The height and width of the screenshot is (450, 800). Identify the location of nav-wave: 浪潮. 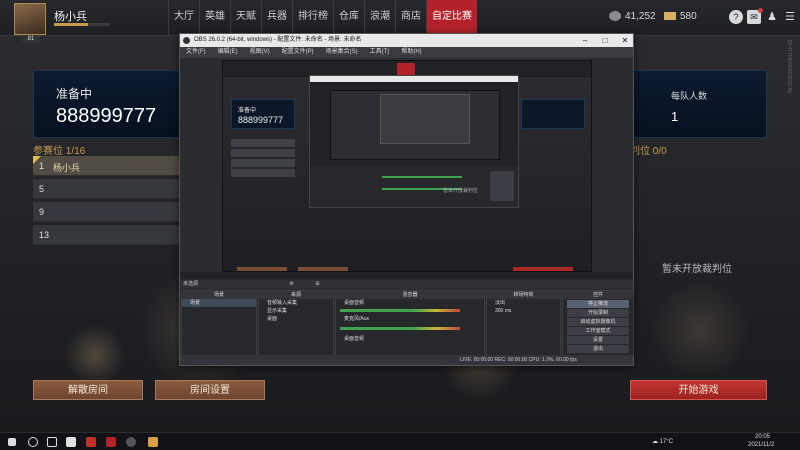
(379, 18).